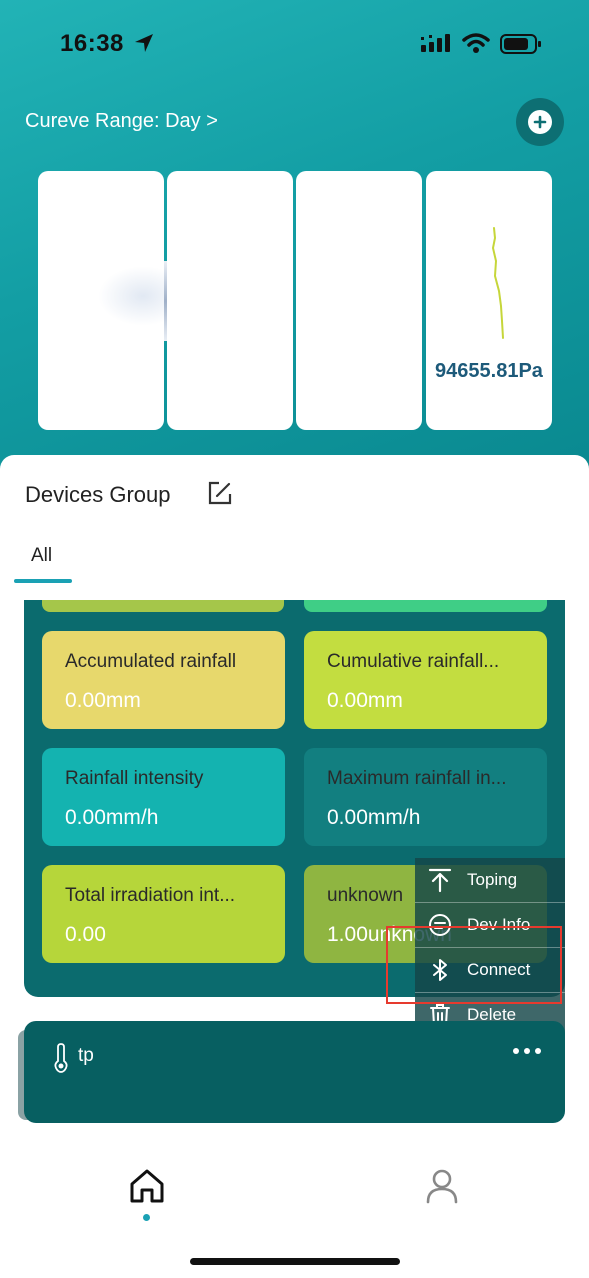  What do you see at coordinates (489, 300) in the screenshot?
I see `chart-card-4: 94655.81Pa` at bounding box center [489, 300].